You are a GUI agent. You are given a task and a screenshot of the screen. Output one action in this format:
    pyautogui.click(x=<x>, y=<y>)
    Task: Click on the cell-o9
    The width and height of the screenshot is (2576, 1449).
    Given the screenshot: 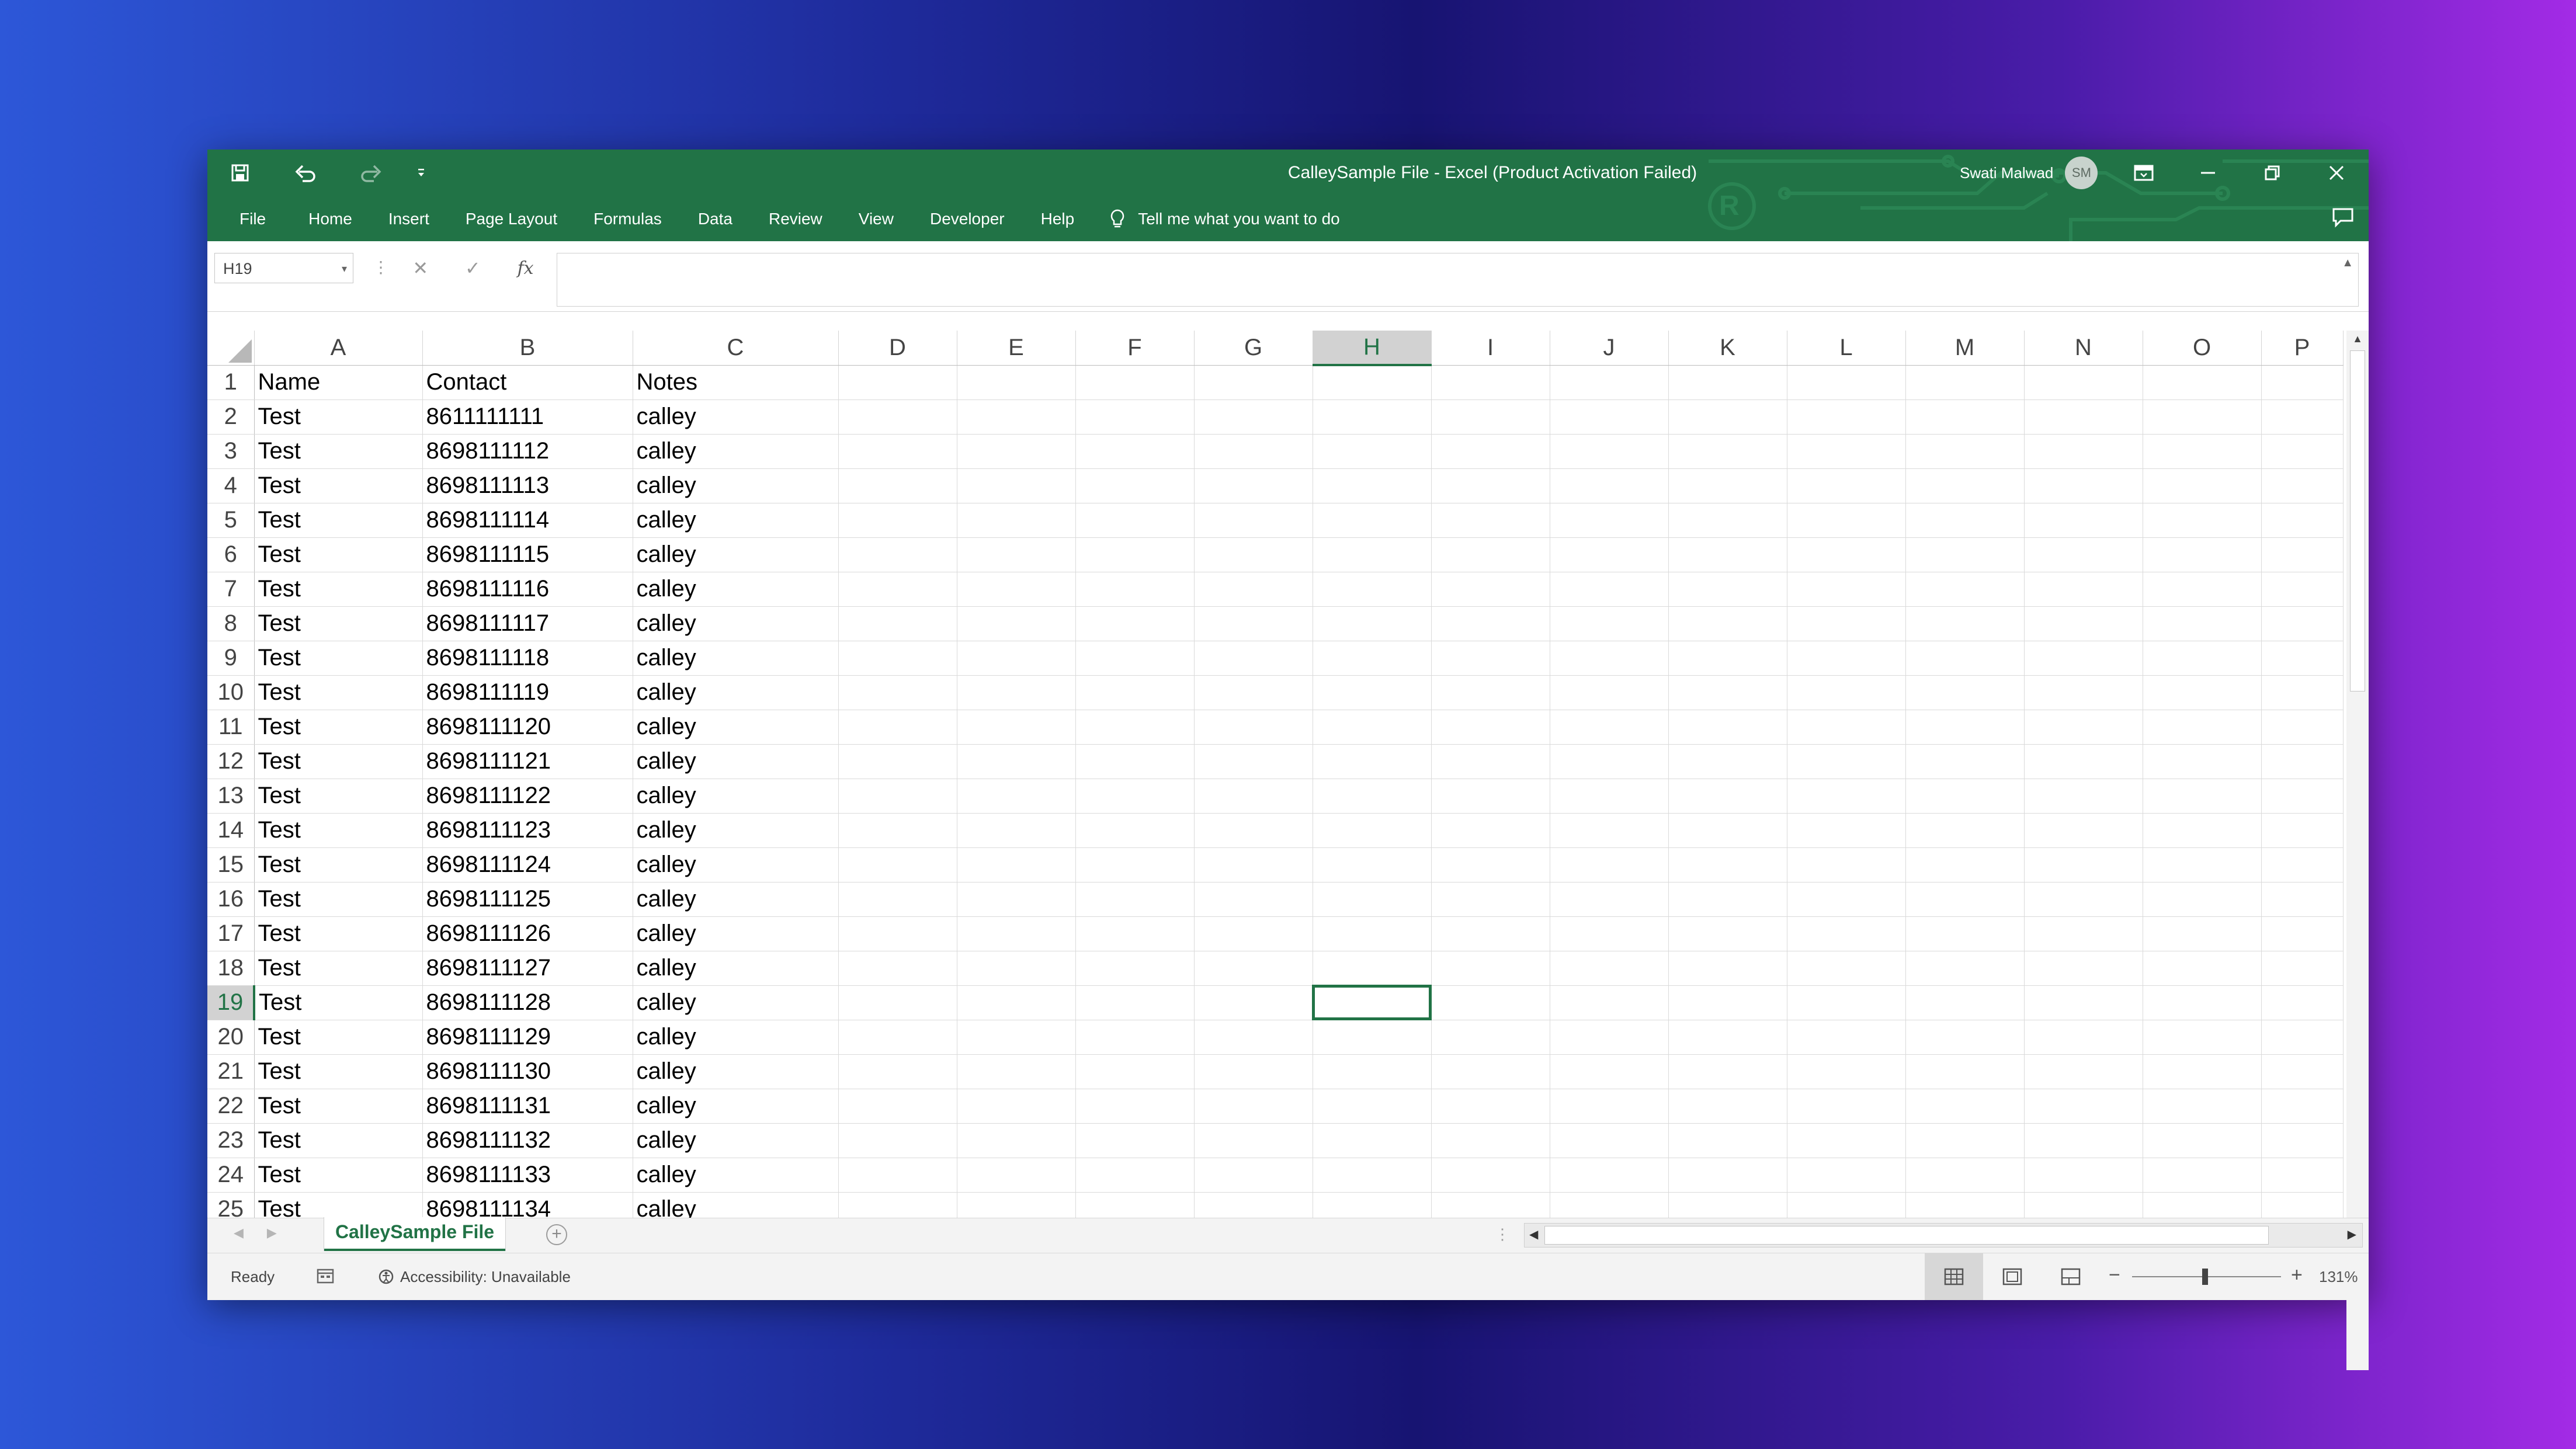 What is the action you would take?
    pyautogui.click(x=2202, y=658)
    